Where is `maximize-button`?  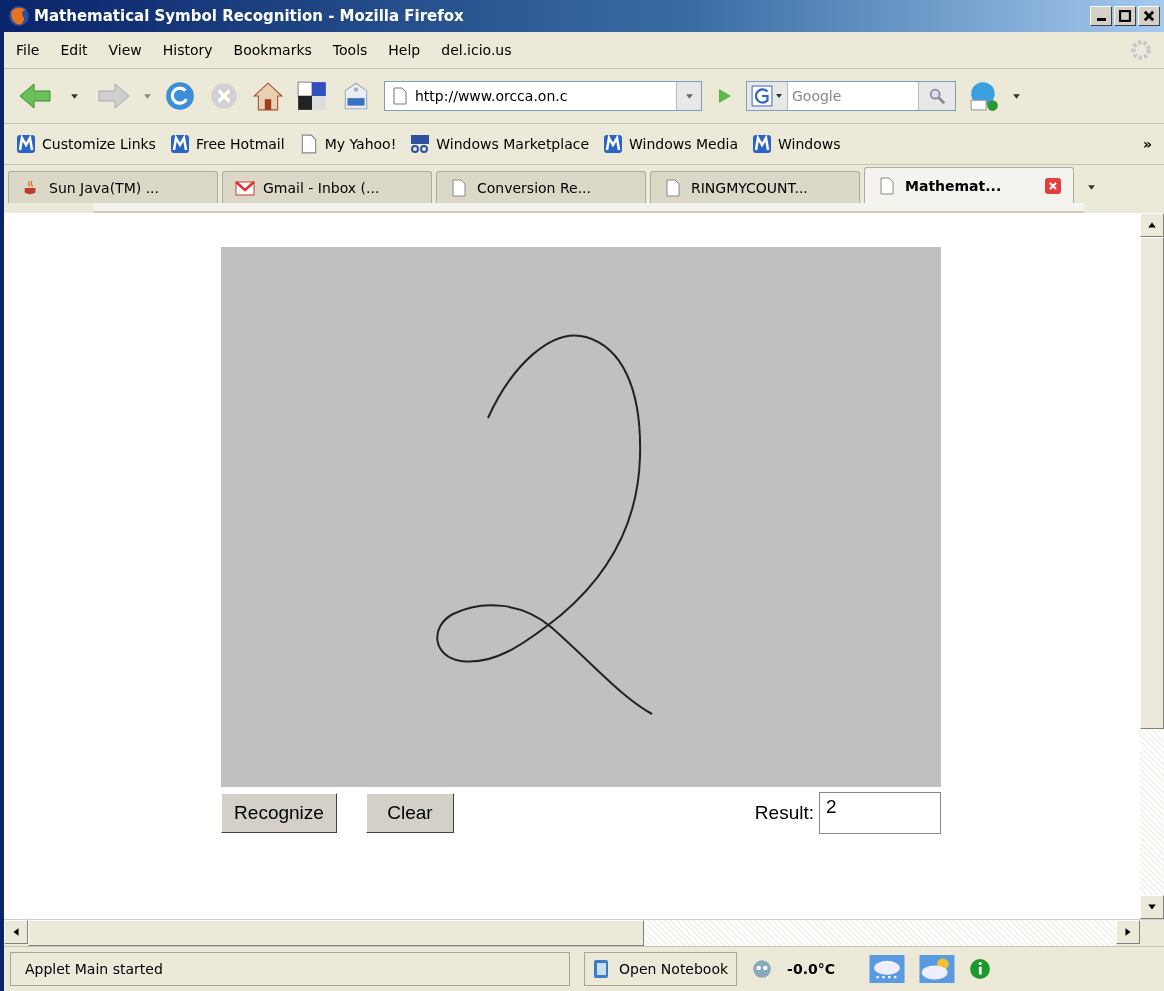
maximize-button is located at coordinates (1125, 16).